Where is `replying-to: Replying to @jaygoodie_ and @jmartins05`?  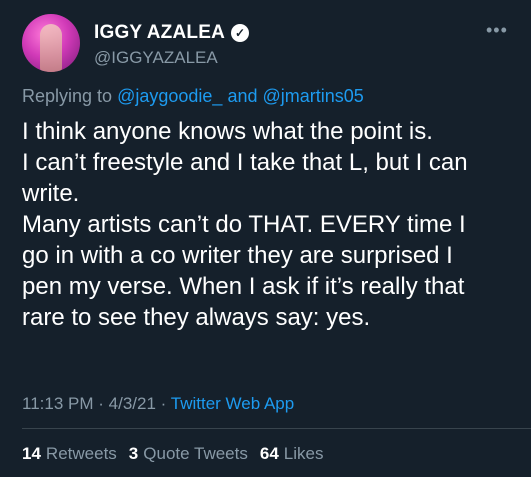
replying-to: Replying to @jaygoodie_ and @jmartins05 is located at coordinates (193, 96).